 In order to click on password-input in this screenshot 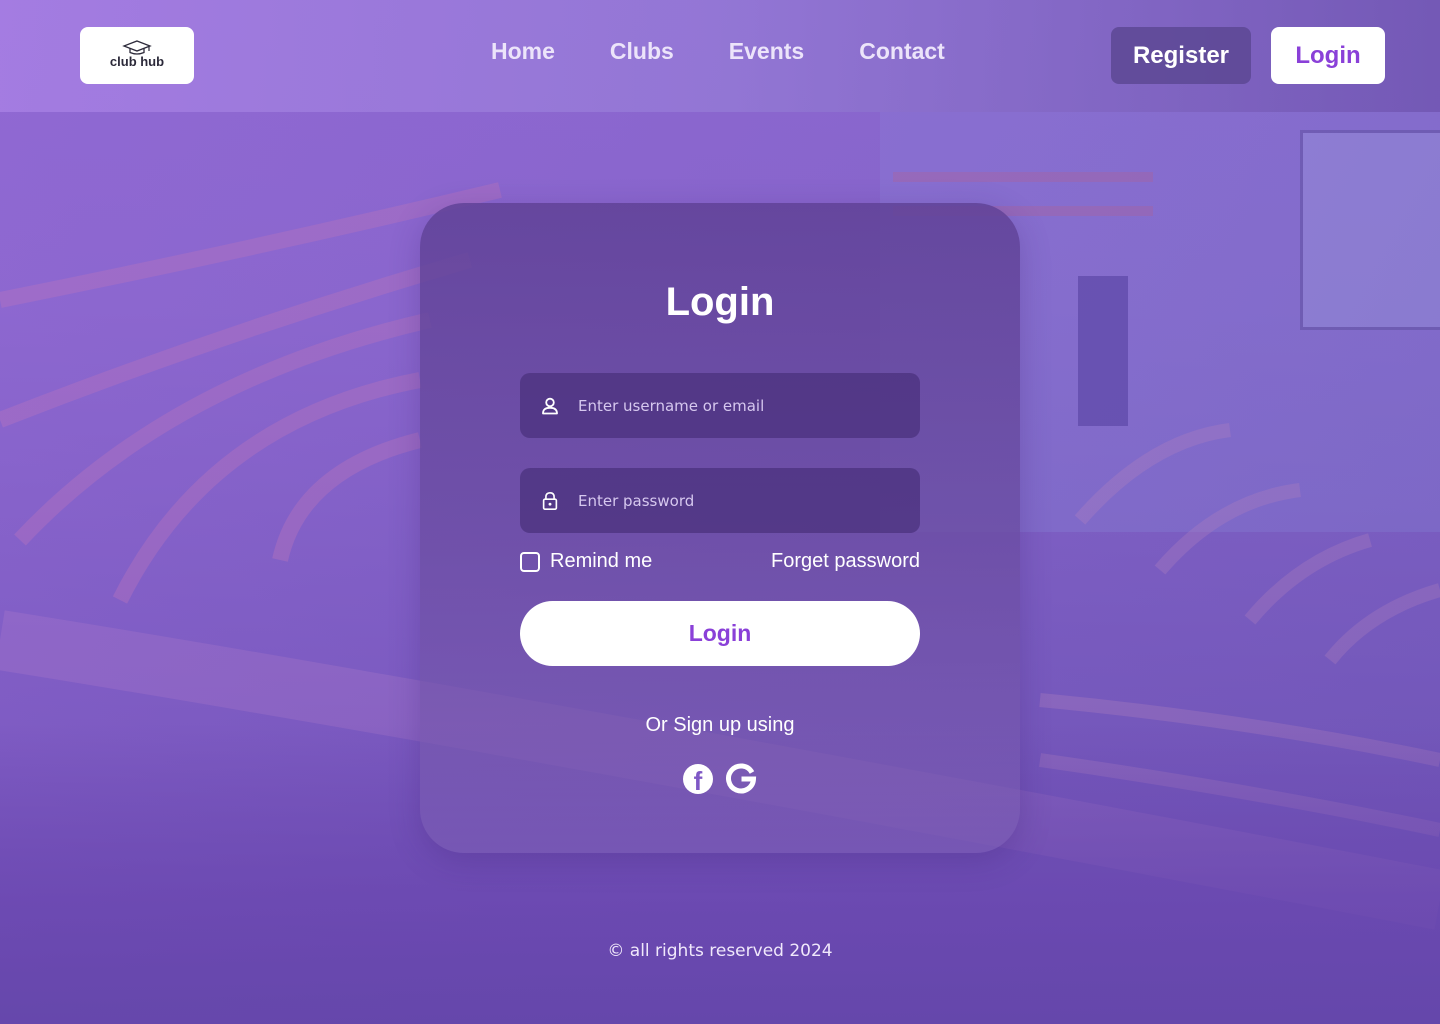, I will do `click(738, 500)`.